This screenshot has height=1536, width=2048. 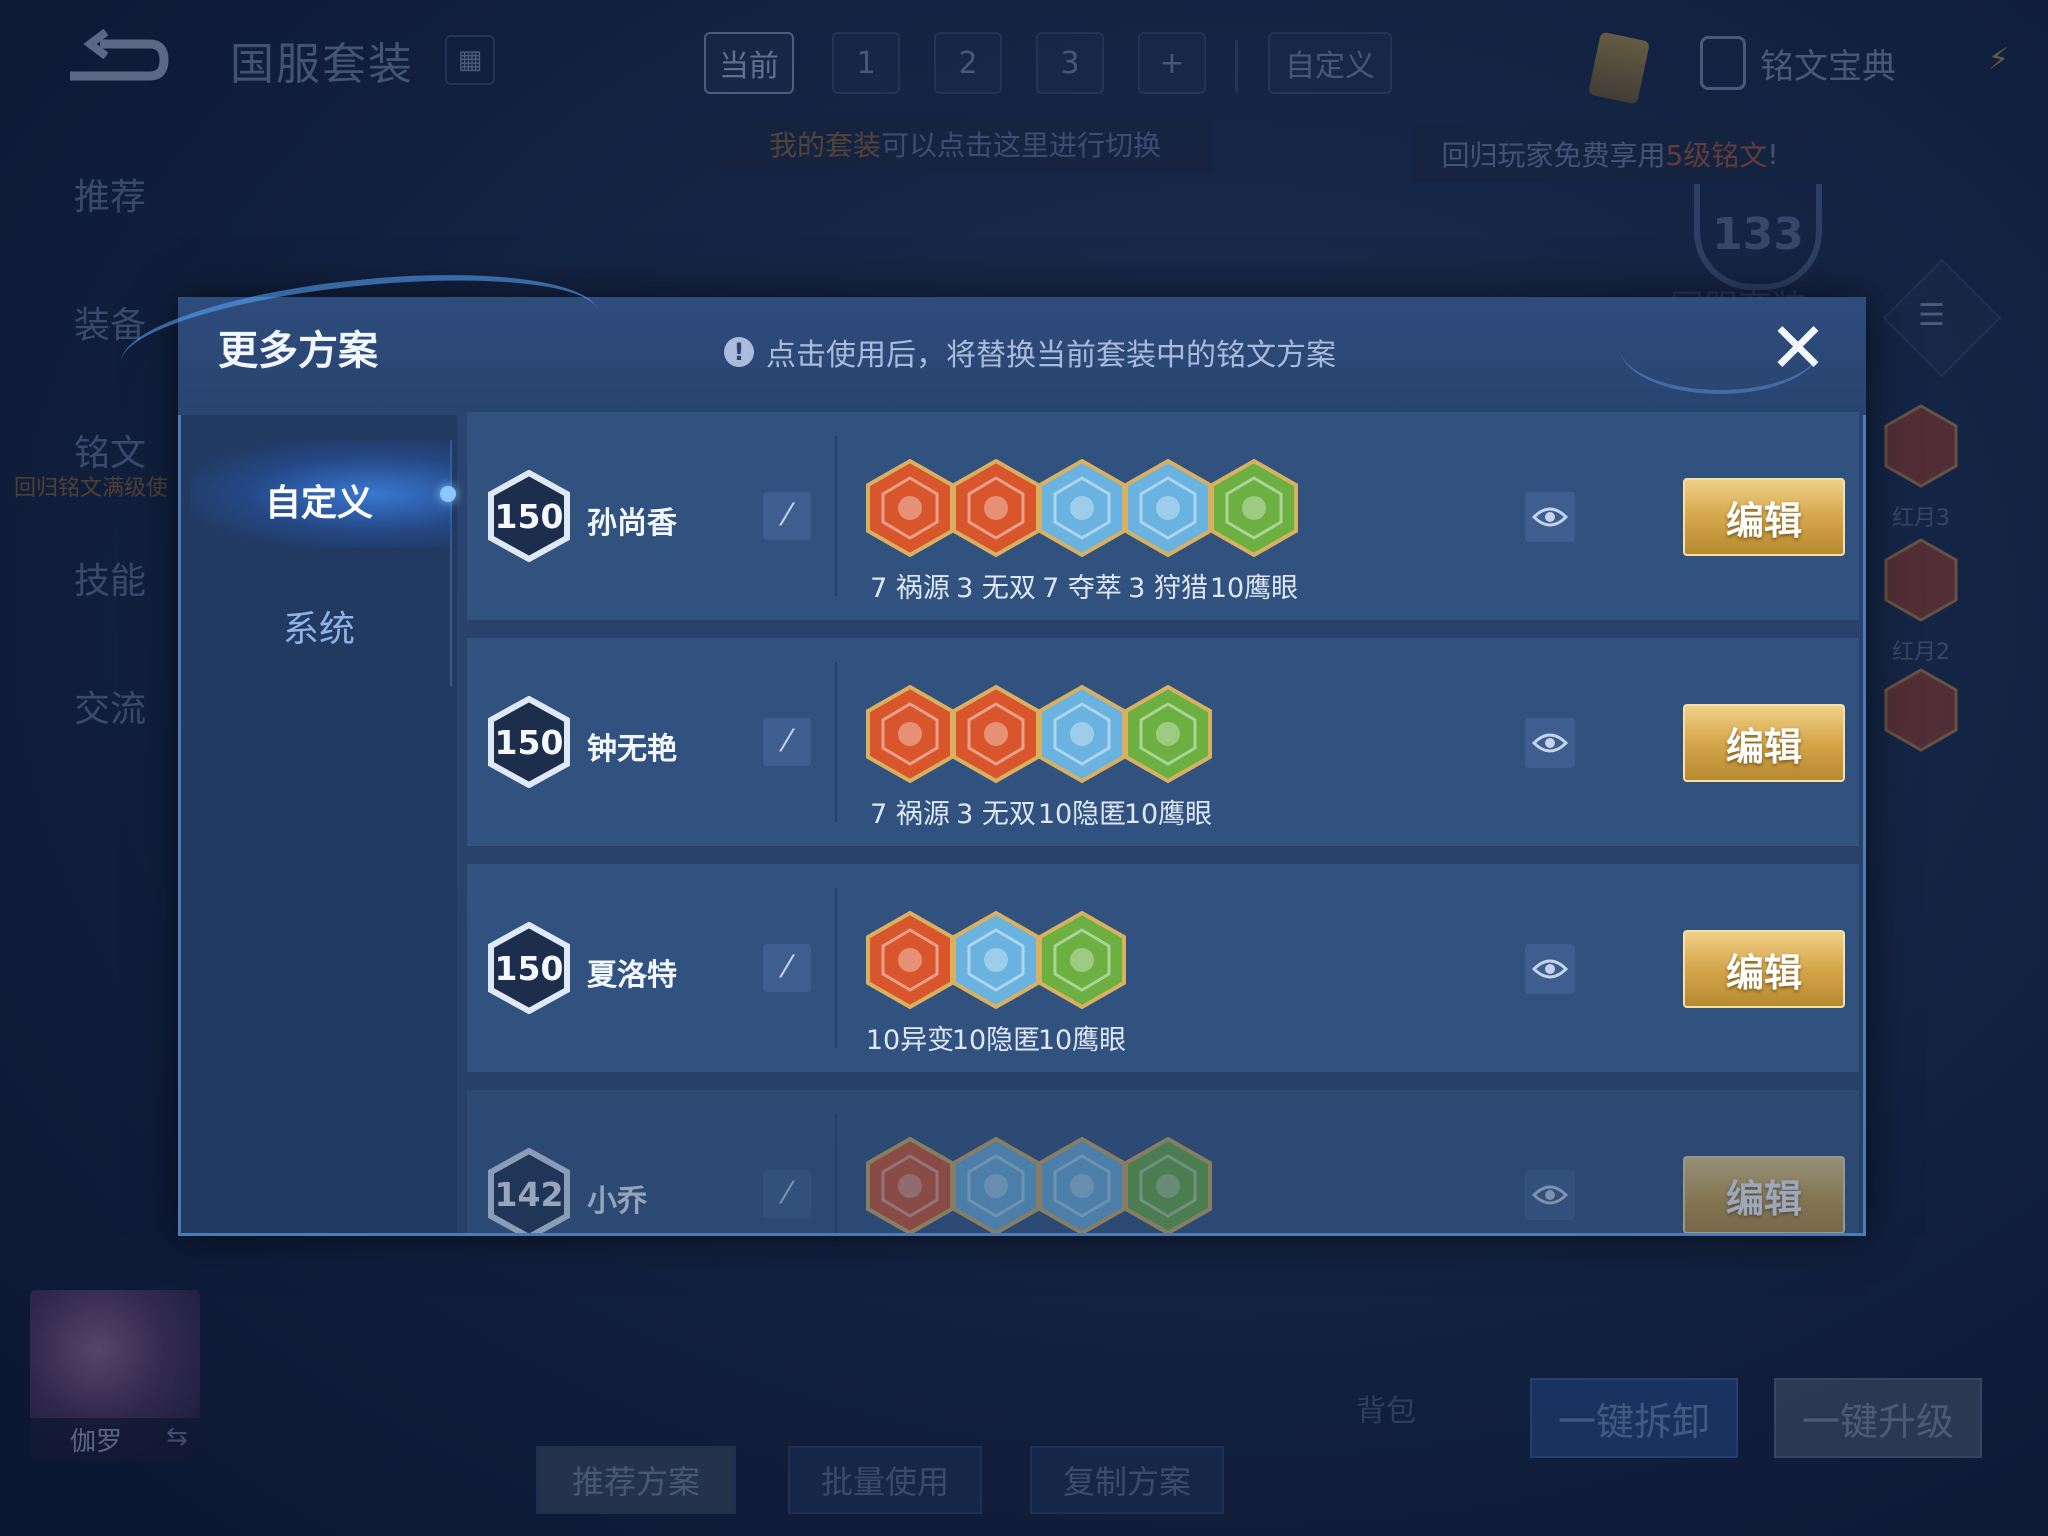 I want to click on info-icon: !, so click(x=739, y=352).